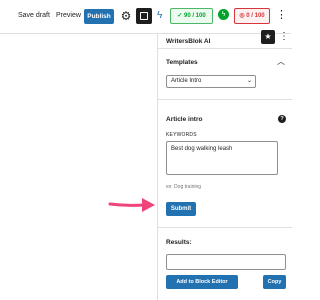 The image size is (320, 300). What do you see at coordinates (181, 209) in the screenshot?
I see `submit-button: Submit` at bounding box center [181, 209].